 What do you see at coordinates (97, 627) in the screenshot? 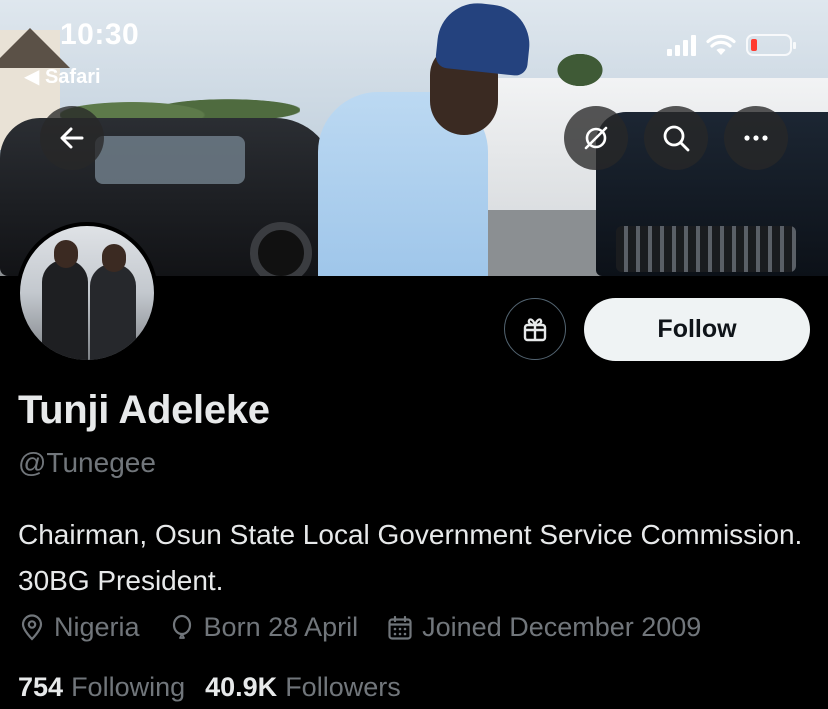
I see `location-text: Nigeria` at bounding box center [97, 627].